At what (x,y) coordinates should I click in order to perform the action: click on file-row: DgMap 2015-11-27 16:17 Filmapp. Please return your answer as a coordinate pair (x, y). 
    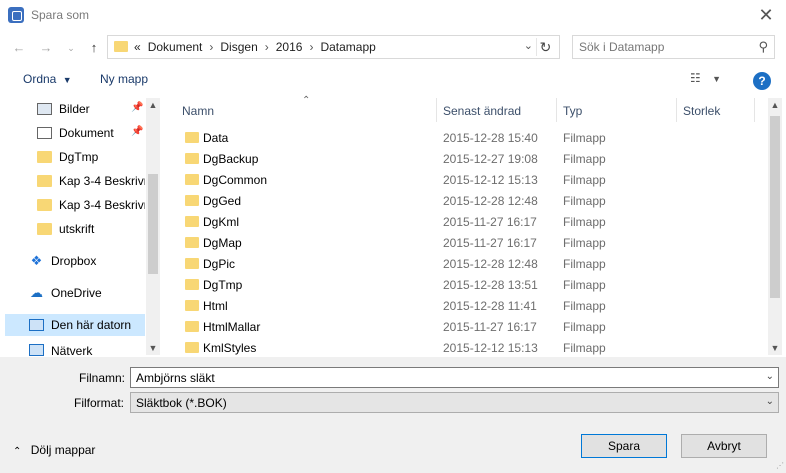
    Looking at the image, I should click on (471, 243).